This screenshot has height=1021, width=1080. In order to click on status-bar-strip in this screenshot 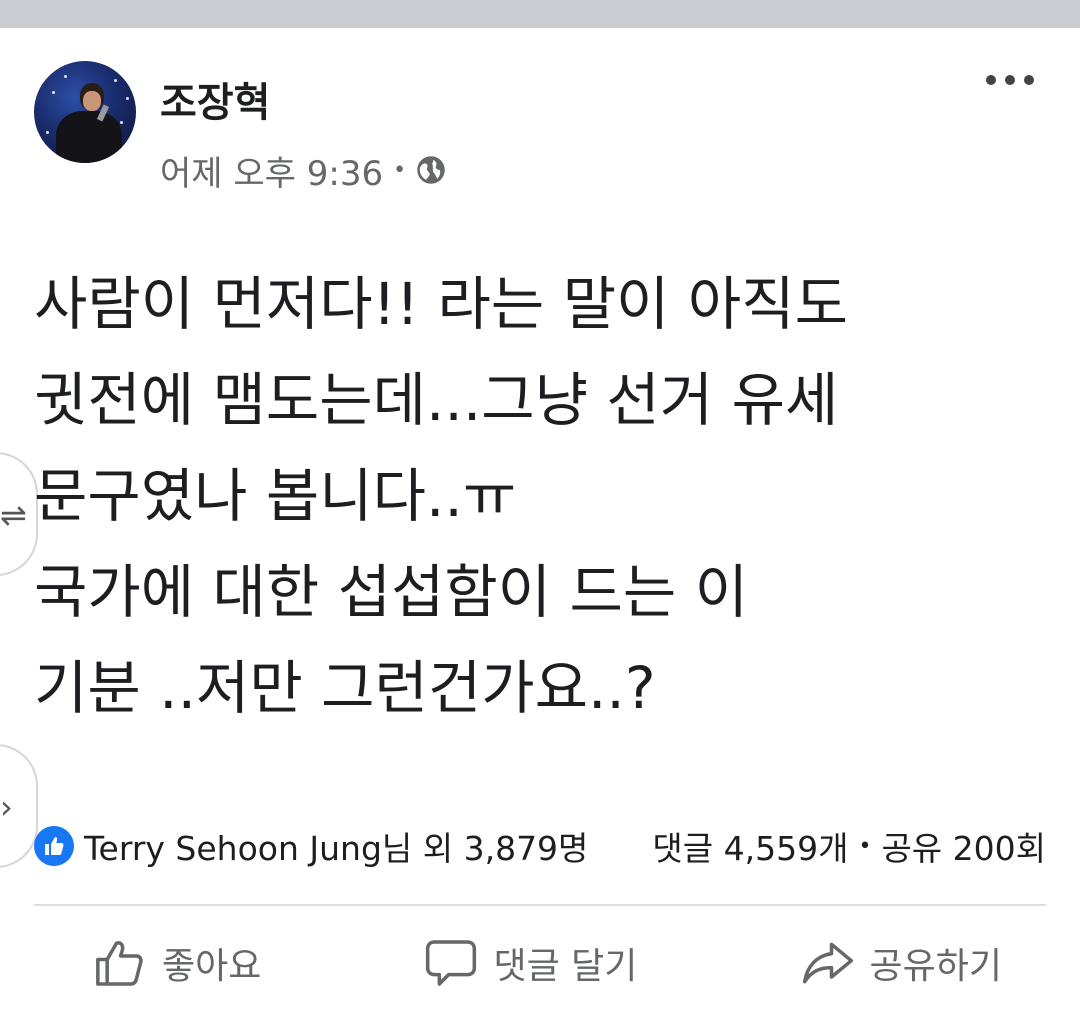, I will do `click(540, 14)`.